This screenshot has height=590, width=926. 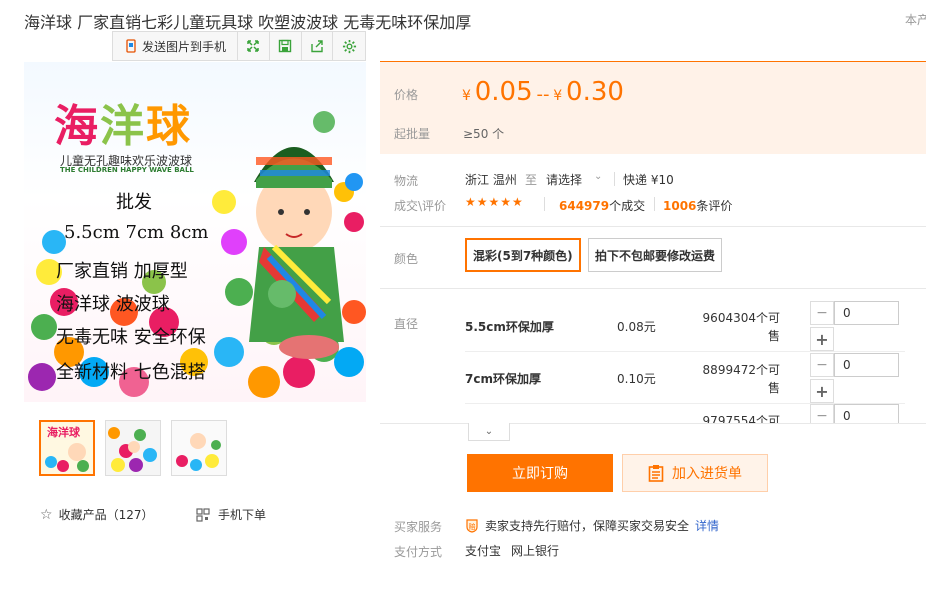 What do you see at coordinates (418, 552) in the screenshot?
I see `payment-label: 支付方式` at bounding box center [418, 552].